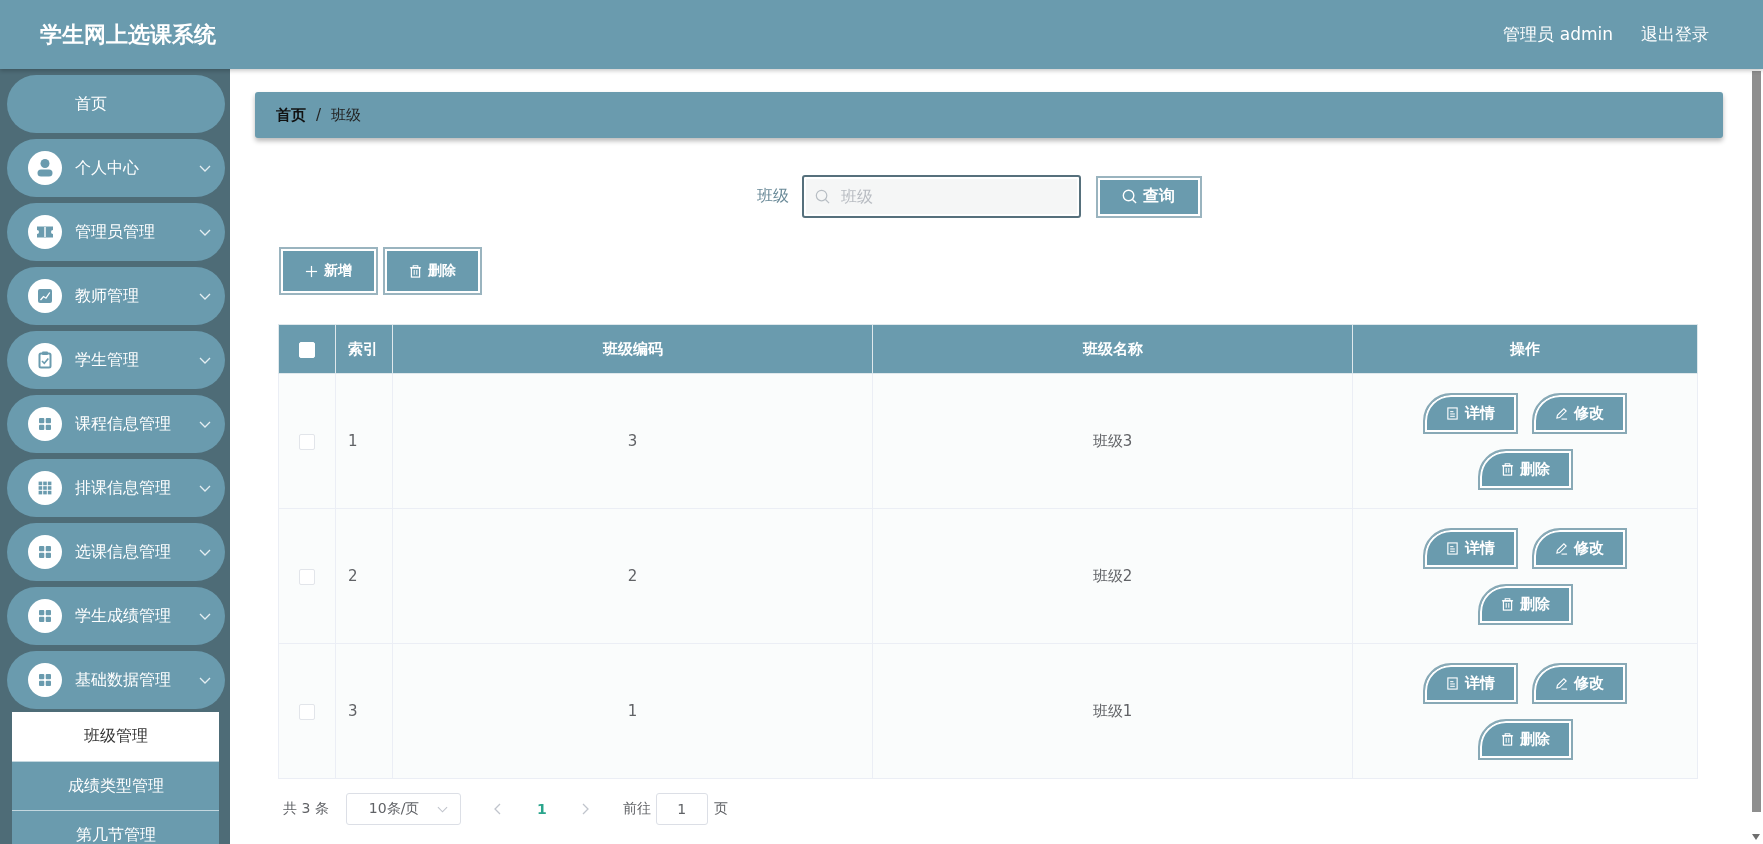  Describe the element at coordinates (636, 809) in the screenshot. I see `goto-label: 前往` at that location.